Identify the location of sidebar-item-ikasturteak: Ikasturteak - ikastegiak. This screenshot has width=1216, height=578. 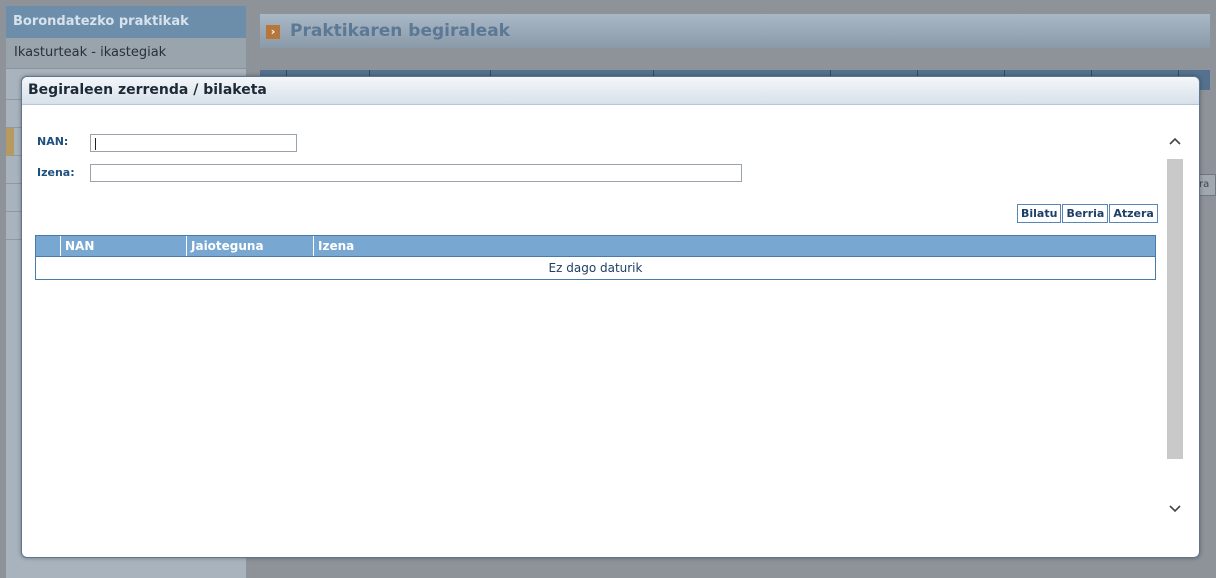
(126, 53).